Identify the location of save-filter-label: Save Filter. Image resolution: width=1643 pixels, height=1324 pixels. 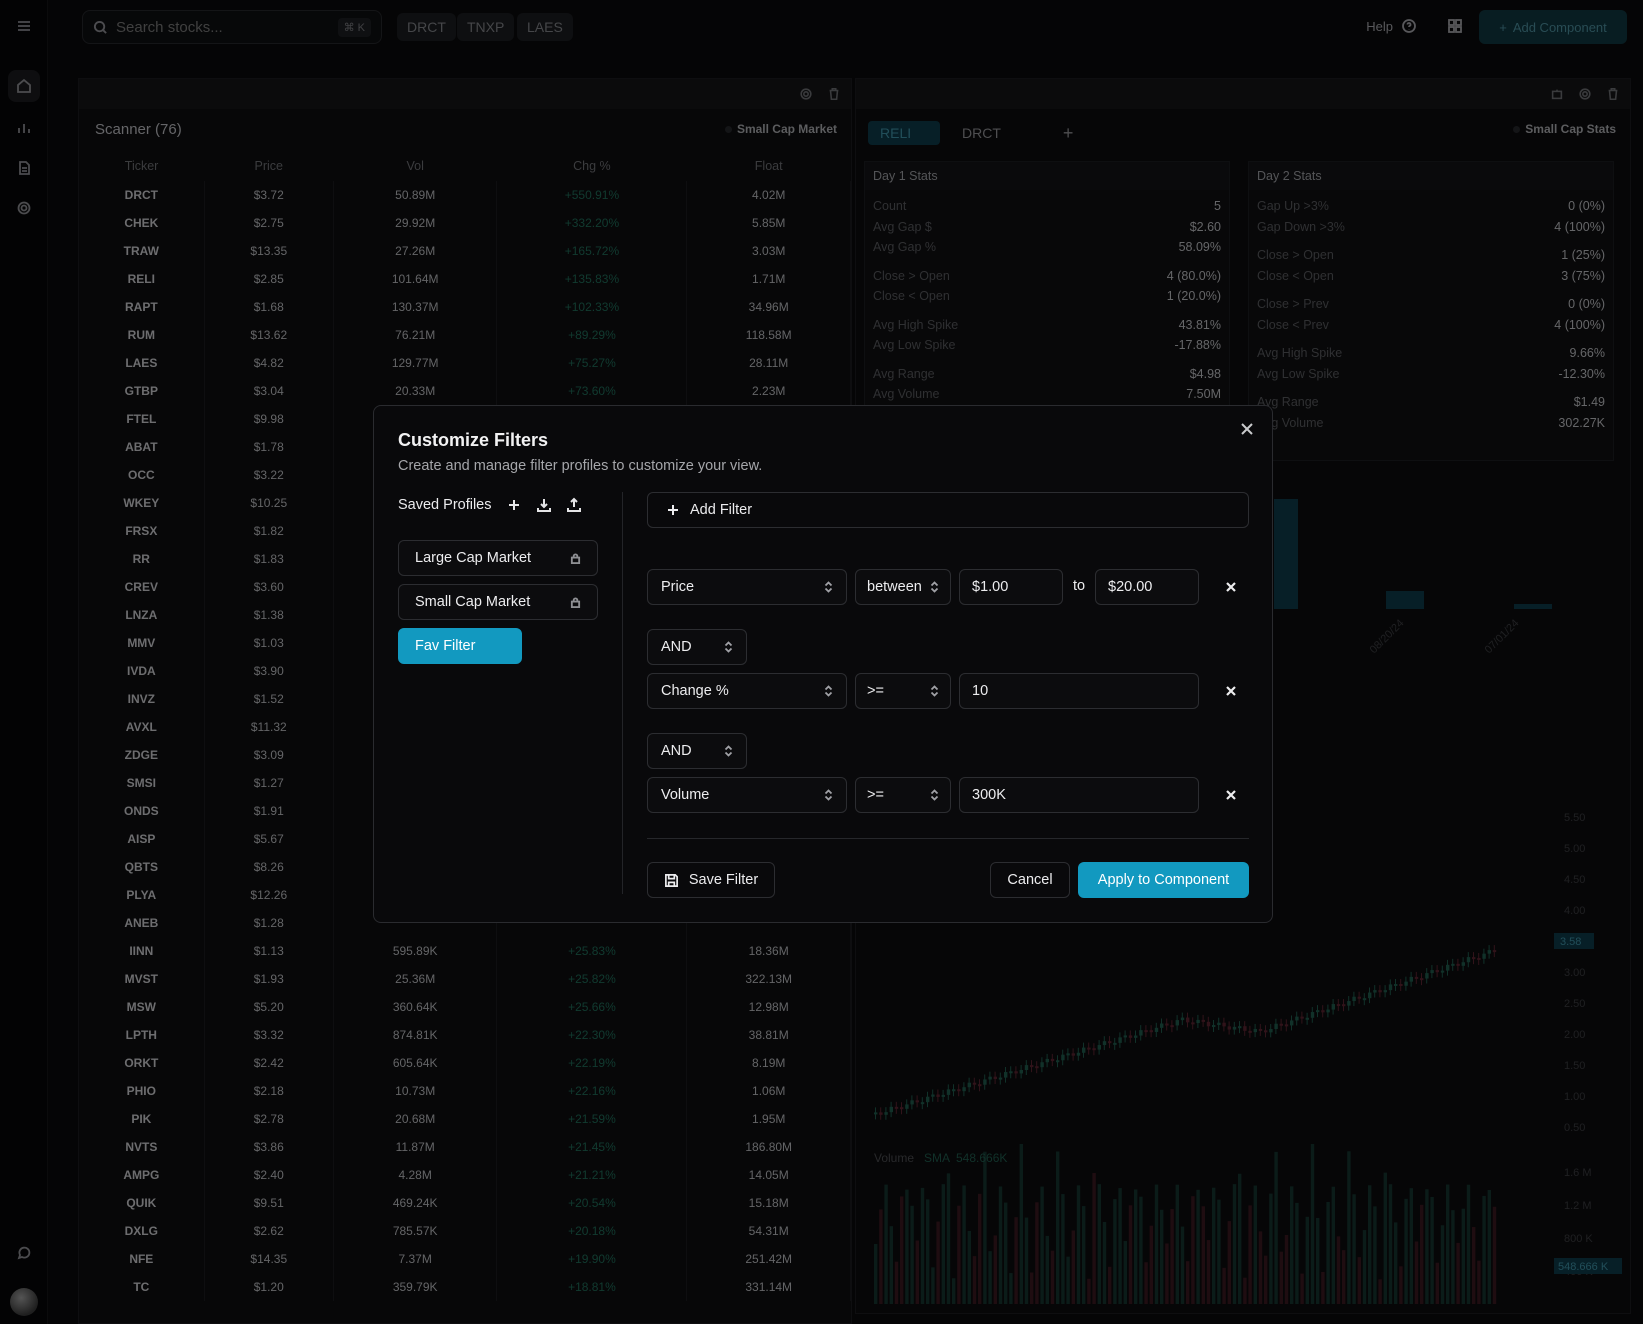
(723, 880).